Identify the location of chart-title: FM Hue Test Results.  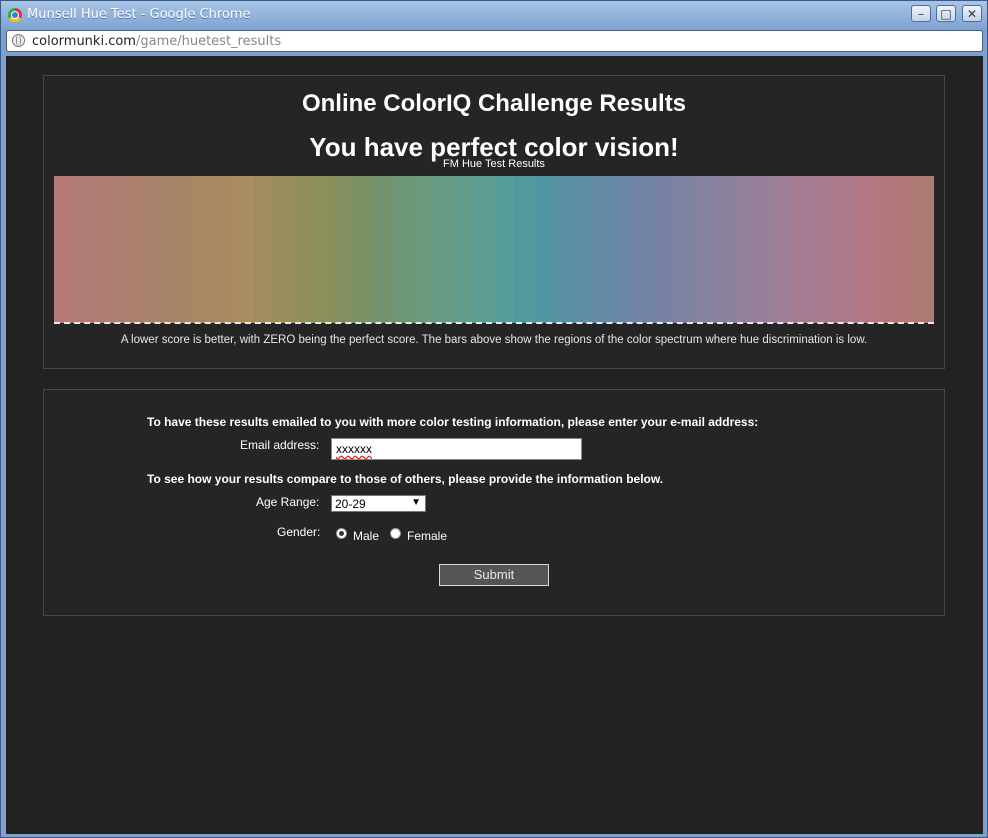
(494, 164).